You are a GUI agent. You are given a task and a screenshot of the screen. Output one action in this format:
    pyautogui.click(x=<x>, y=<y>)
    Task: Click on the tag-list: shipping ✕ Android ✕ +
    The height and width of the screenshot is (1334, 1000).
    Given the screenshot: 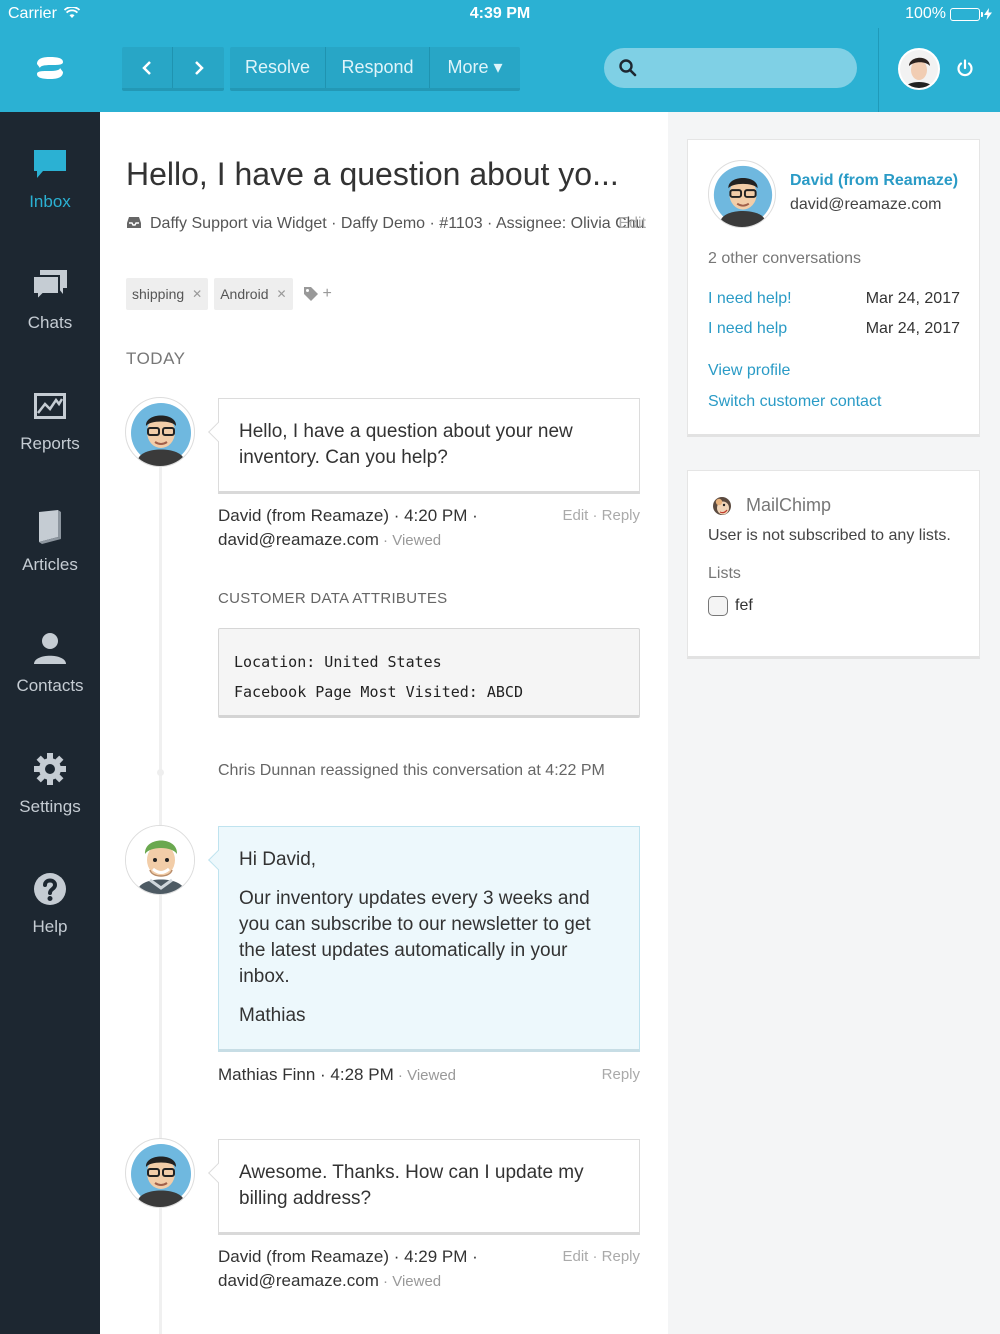 What is the action you would take?
    pyautogui.click(x=229, y=294)
    